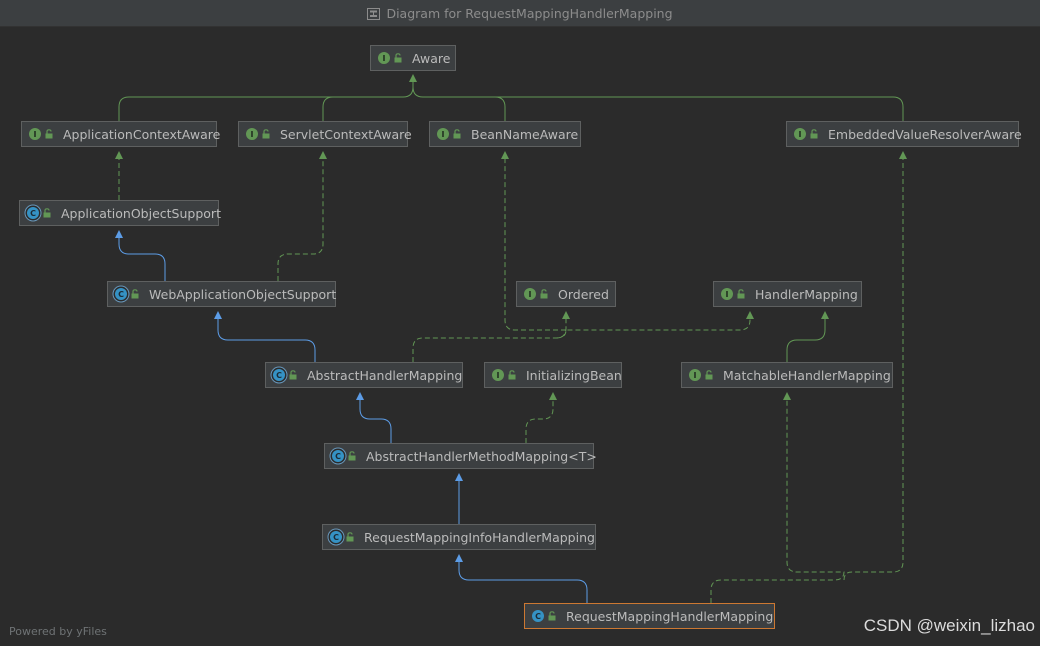 The width and height of the screenshot is (1040, 646). What do you see at coordinates (807, 336) in the screenshot?
I see `edge-matchable-handlermapping` at bounding box center [807, 336].